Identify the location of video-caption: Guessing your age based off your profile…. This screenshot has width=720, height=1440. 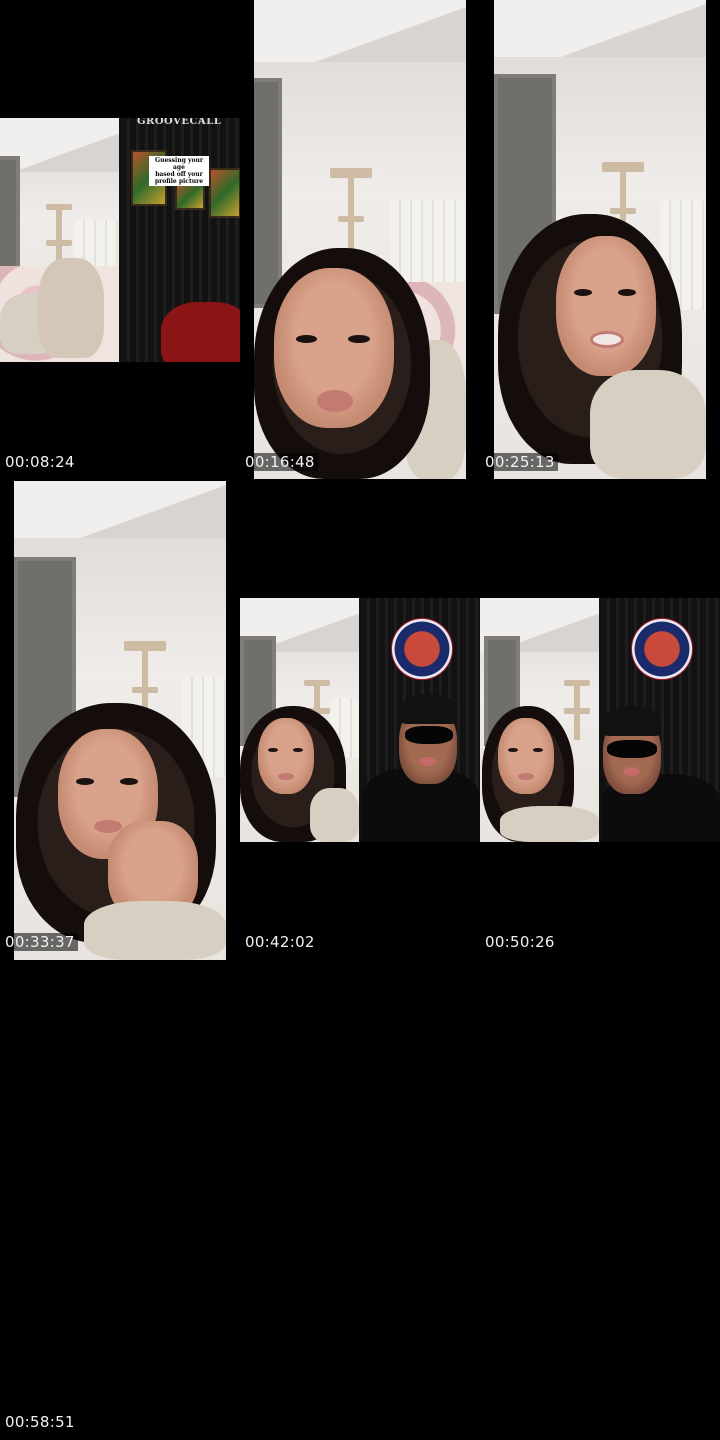
(179, 171).